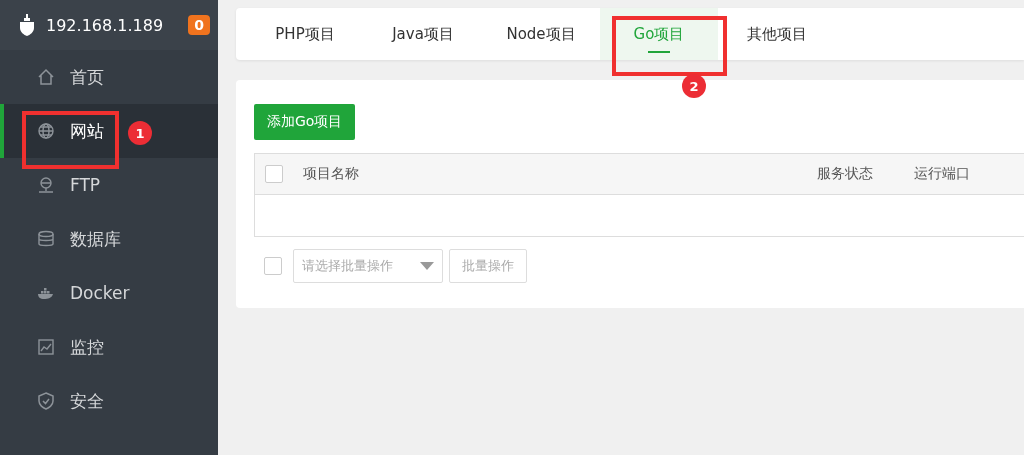  What do you see at coordinates (845, 174) in the screenshot?
I see `column-header: 服务状态` at bounding box center [845, 174].